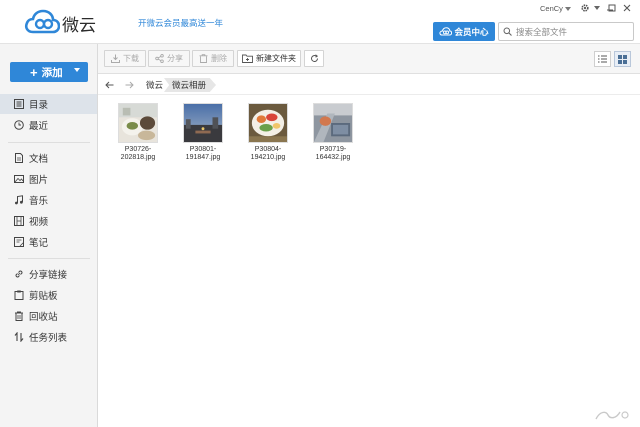 This screenshot has height=427, width=640. I want to click on add-button-label: 添加, so click(52, 72).